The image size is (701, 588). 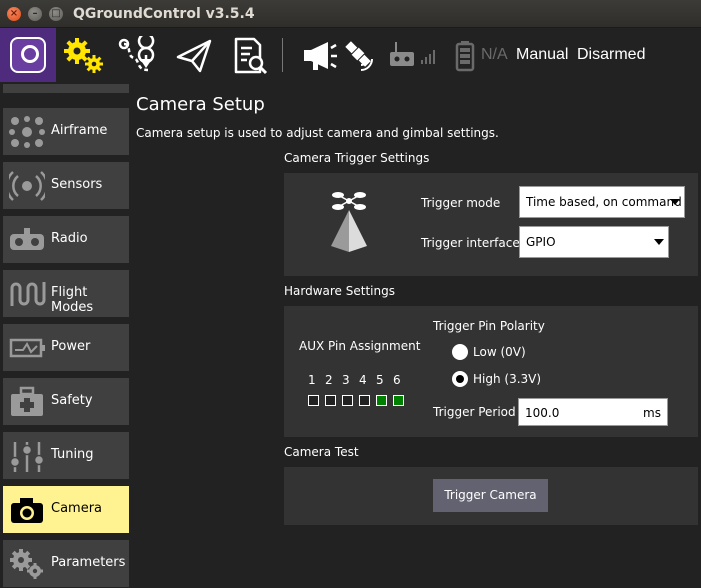 I want to click on aux-pin-number: 6, so click(x=397, y=380).